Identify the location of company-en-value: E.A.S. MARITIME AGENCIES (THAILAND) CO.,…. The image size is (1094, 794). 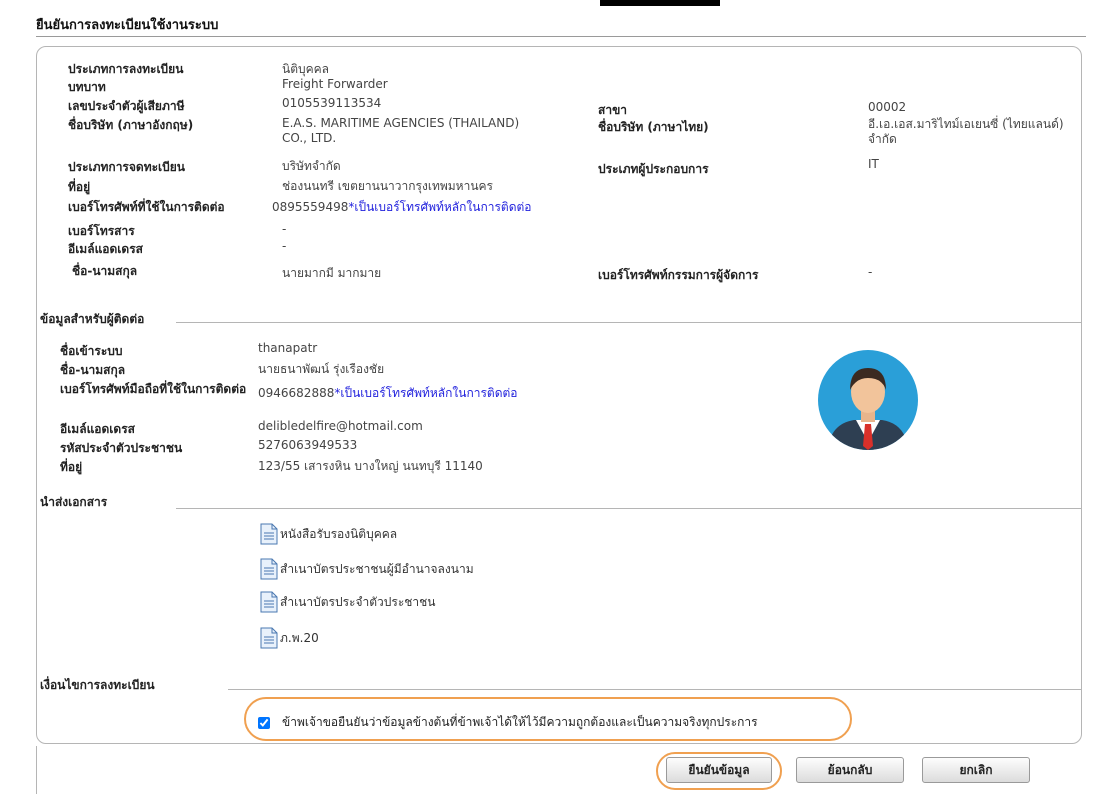
(401, 130).